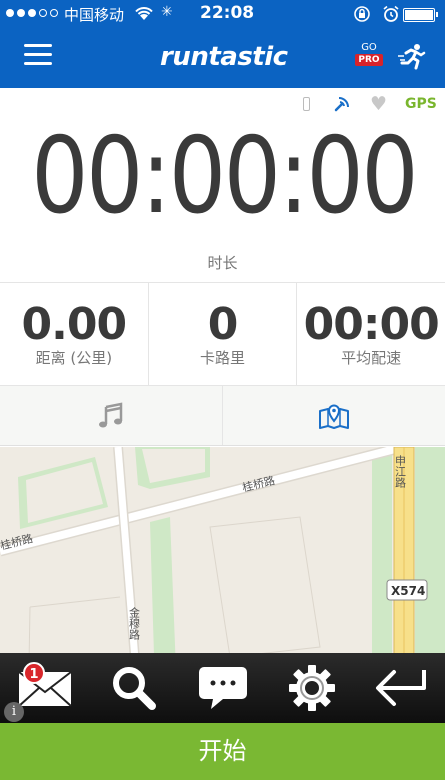 The width and height of the screenshot is (445, 780). What do you see at coordinates (371, 358) in the screenshot?
I see `stat-label: 平均配速` at bounding box center [371, 358].